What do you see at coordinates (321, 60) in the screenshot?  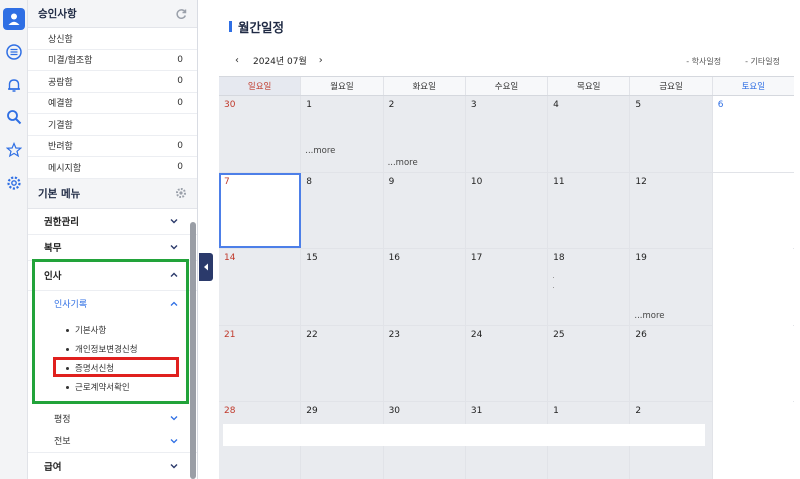 I see `next-month-button: ›` at bounding box center [321, 60].